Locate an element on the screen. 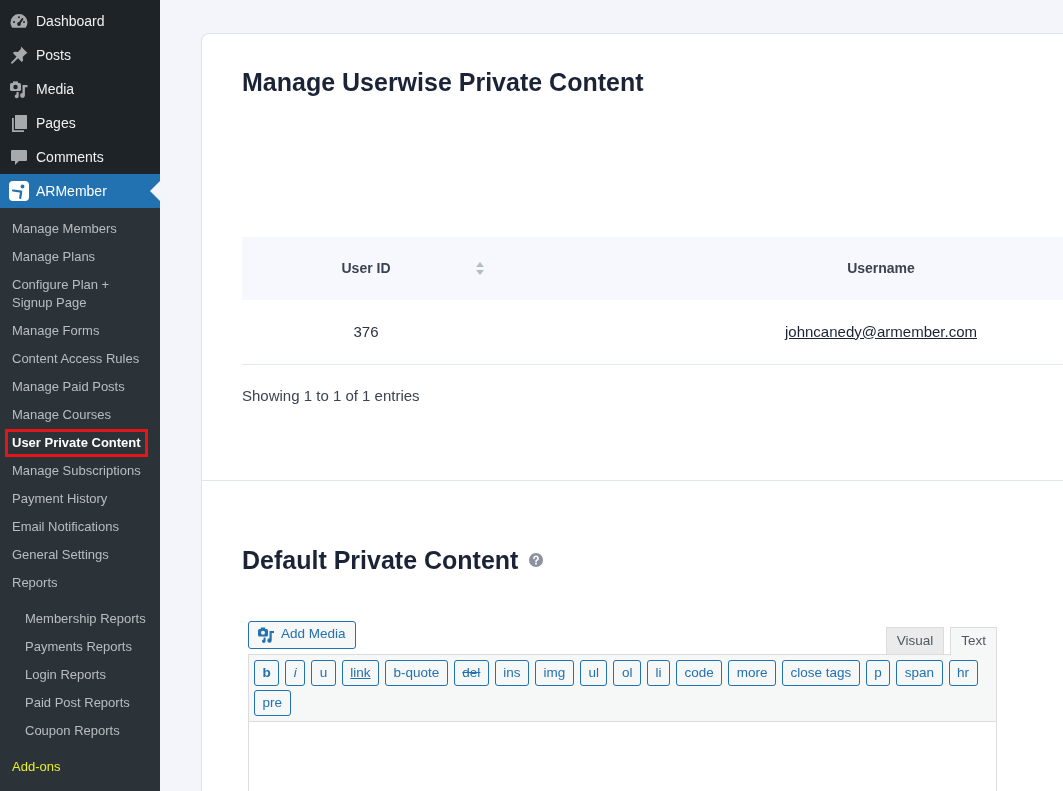 This screenshot has width=1063, height=791. submenu-item: Content Access Rules is located at coordinates (76, 359).